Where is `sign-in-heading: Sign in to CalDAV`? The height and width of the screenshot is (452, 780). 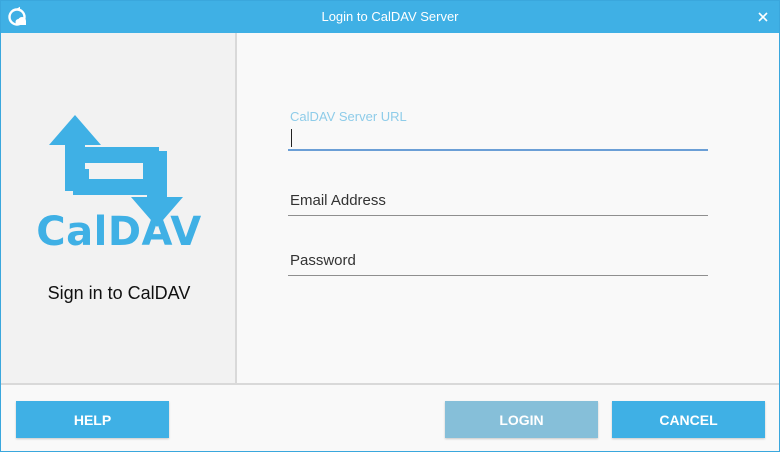
sign-in-heading: Sign in to CalDAV is located at coordinates (119, 293).